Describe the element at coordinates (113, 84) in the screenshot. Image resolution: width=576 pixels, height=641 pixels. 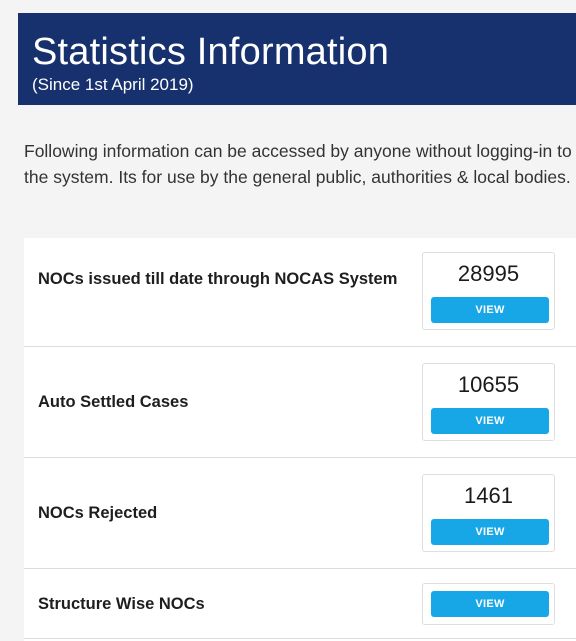
I see `page-subtitle: (Since 1st April 2019)` at that location.